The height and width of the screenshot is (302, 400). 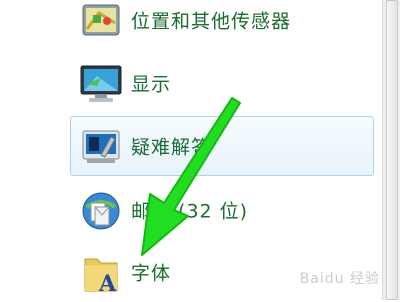 I want to click on scrollbar-thumb, so click(x=392, y=150).